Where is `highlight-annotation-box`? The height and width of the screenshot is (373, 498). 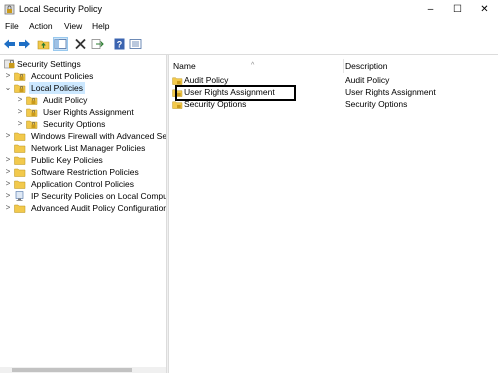 highlight-annotation-box is located at coordinates (235, 93).